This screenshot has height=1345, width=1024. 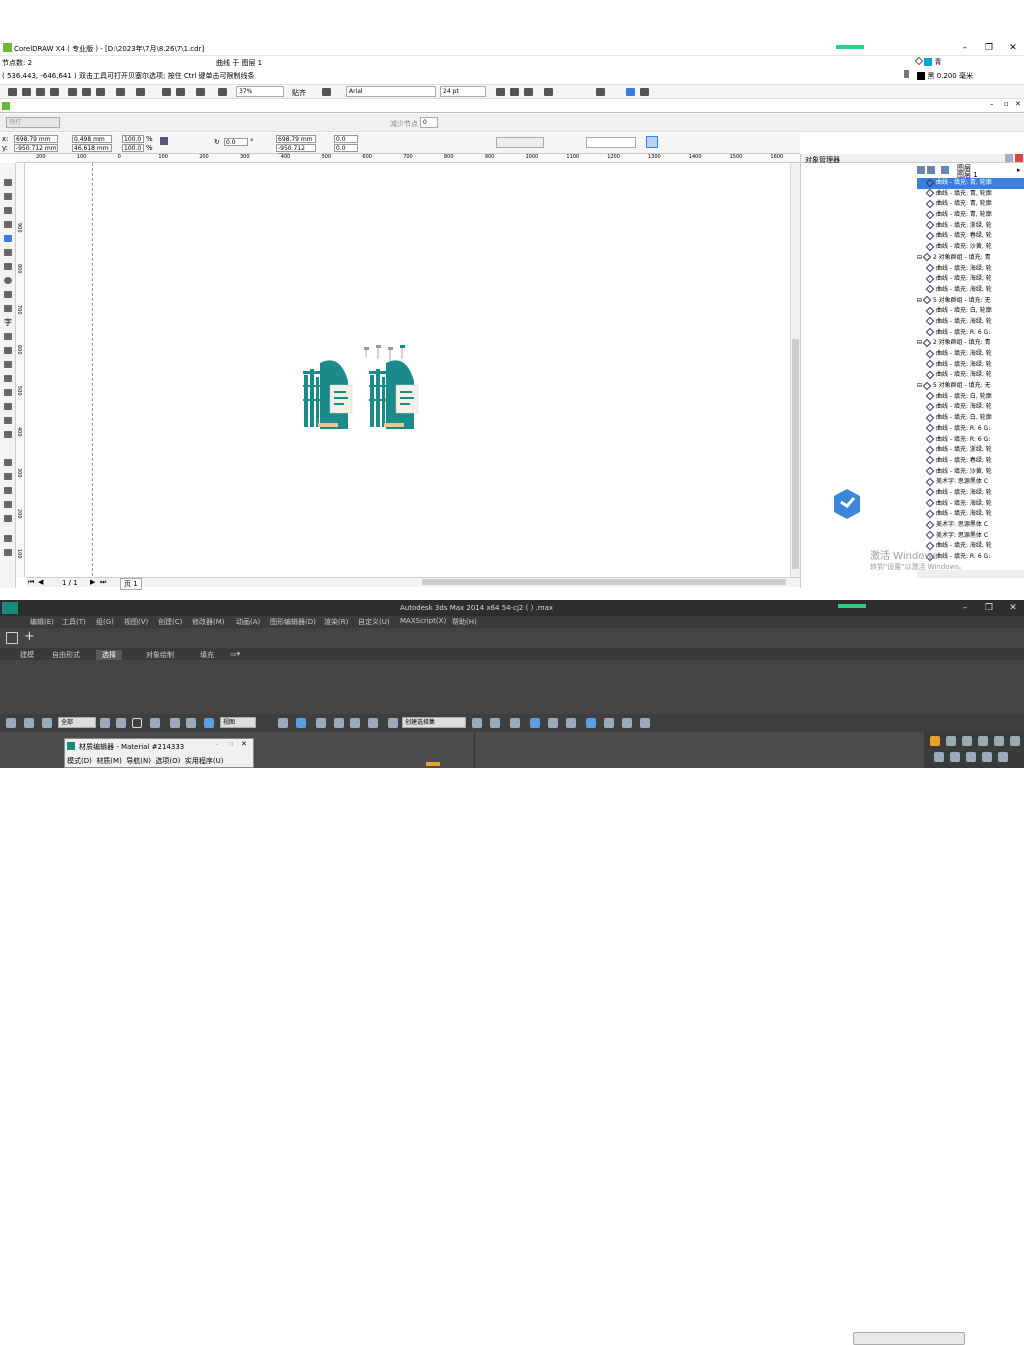 What do you see at coordinates (8, 336) in the screenshot?
I see `table-tool-icon` at bounding box center [8, 336].